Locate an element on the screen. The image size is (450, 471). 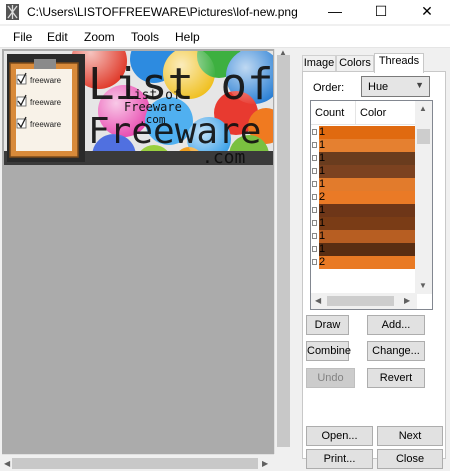
viewport-horizontal-scrollbar: ◀ ▶ is located at coordinates (146, 462).